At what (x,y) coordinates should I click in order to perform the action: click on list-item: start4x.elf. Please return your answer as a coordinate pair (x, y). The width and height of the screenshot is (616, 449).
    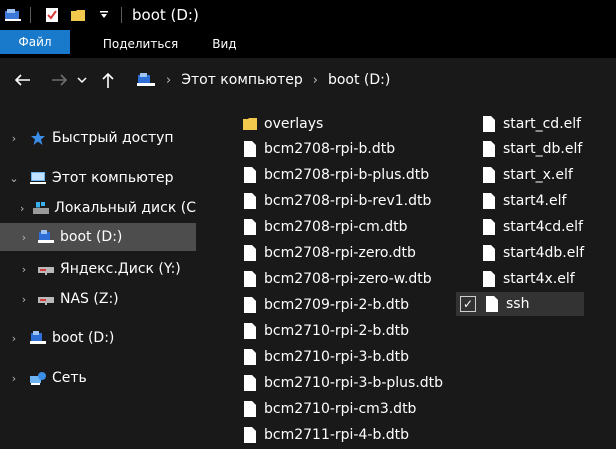
    Looking at the image, I should click on (528, 279).